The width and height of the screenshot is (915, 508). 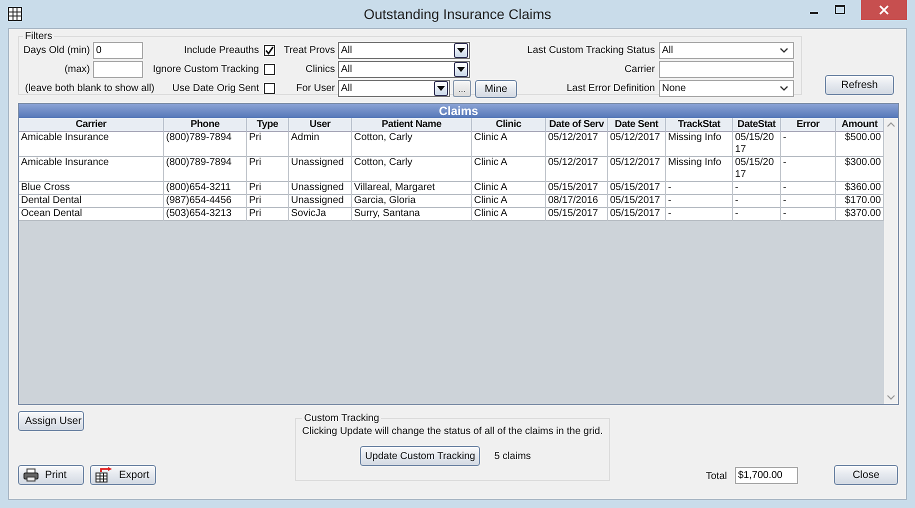 I want to click on close-icon, so click(x=884, y=10).